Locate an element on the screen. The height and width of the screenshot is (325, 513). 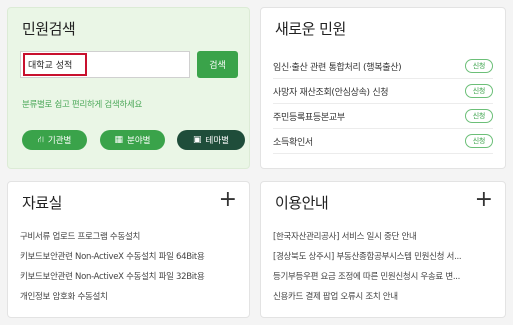
list-item: 사망자 재산조회(안심상속) 신청 신청 is located at coordinates (383, 91).